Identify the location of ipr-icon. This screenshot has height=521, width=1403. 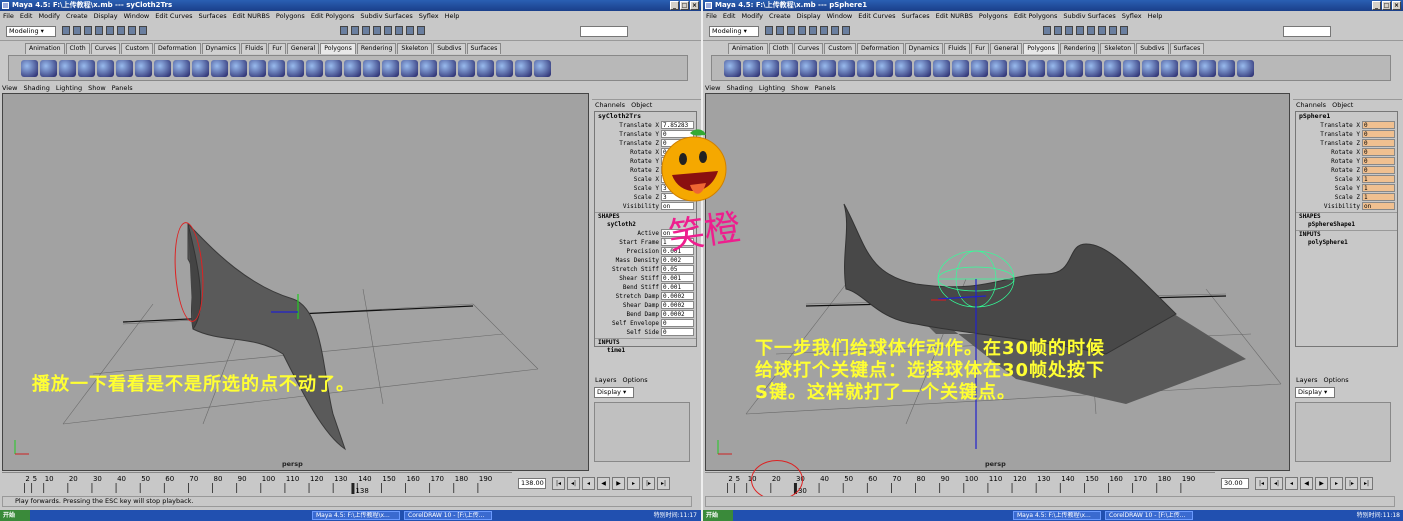
(1069, 30).